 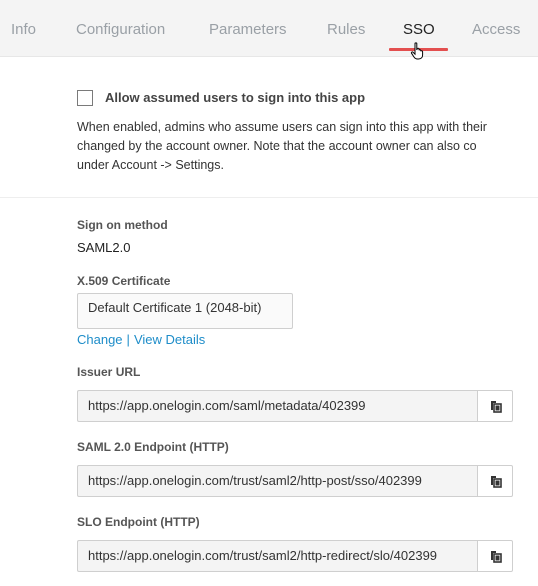 I want to click on certificate-links: Change | View Details, so click(x=141, y=339).